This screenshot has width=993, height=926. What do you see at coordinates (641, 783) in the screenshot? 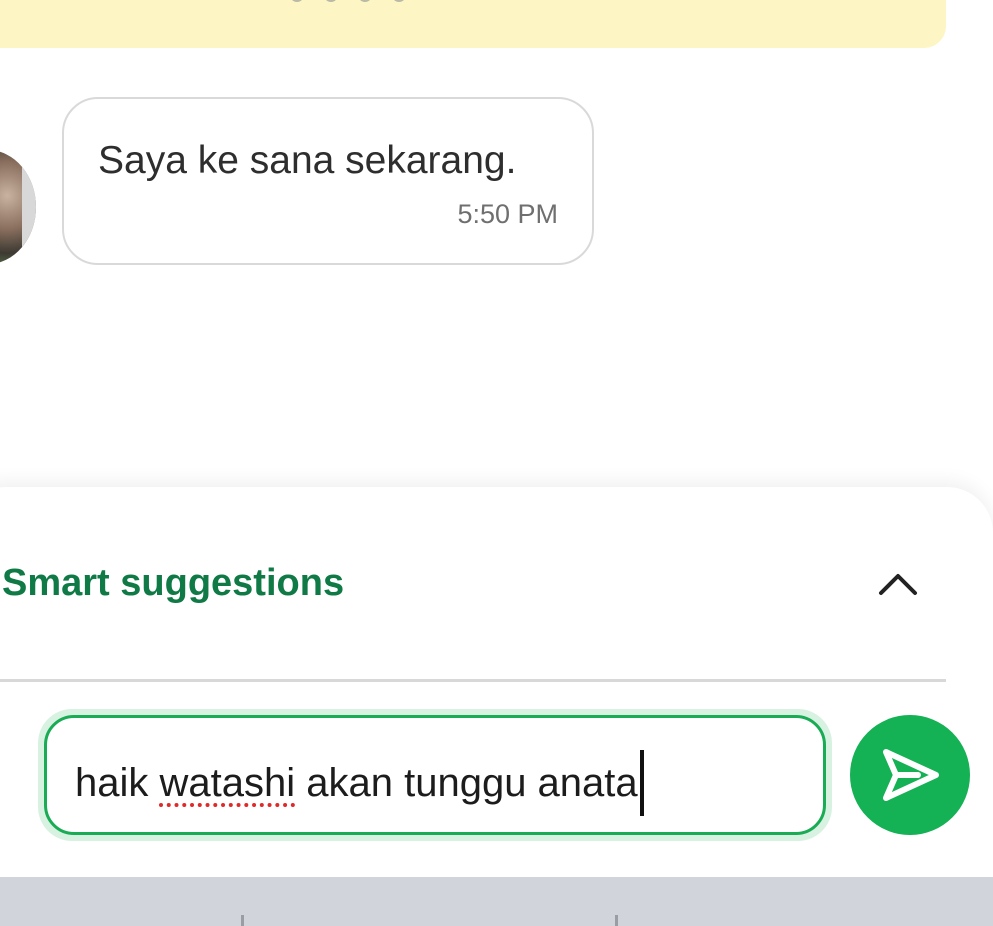
I see `text-cursor` at bounding box center [641, 783].